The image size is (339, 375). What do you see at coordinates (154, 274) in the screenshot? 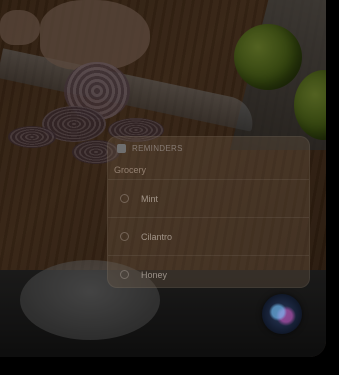
I see `list-item-label: Honey` at bounding box center [154, 274].